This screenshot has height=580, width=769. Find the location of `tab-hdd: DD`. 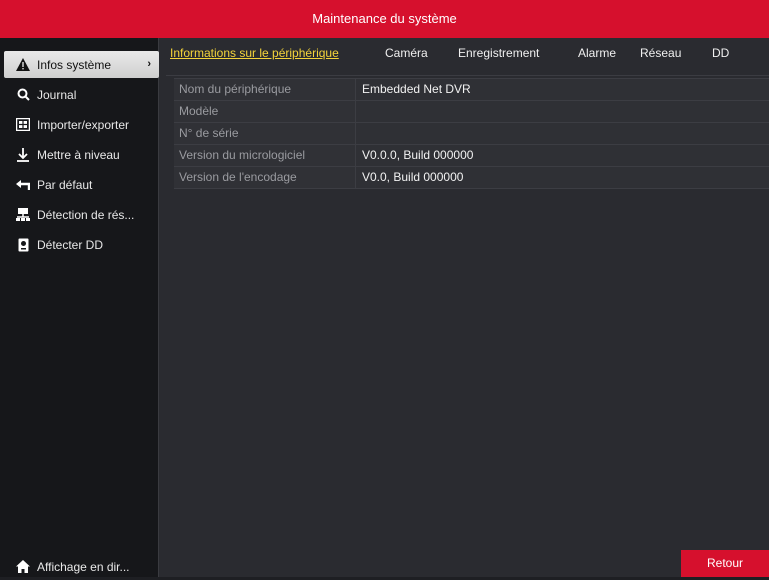

tab-hdd: DD is located at coordinates (720, 53).